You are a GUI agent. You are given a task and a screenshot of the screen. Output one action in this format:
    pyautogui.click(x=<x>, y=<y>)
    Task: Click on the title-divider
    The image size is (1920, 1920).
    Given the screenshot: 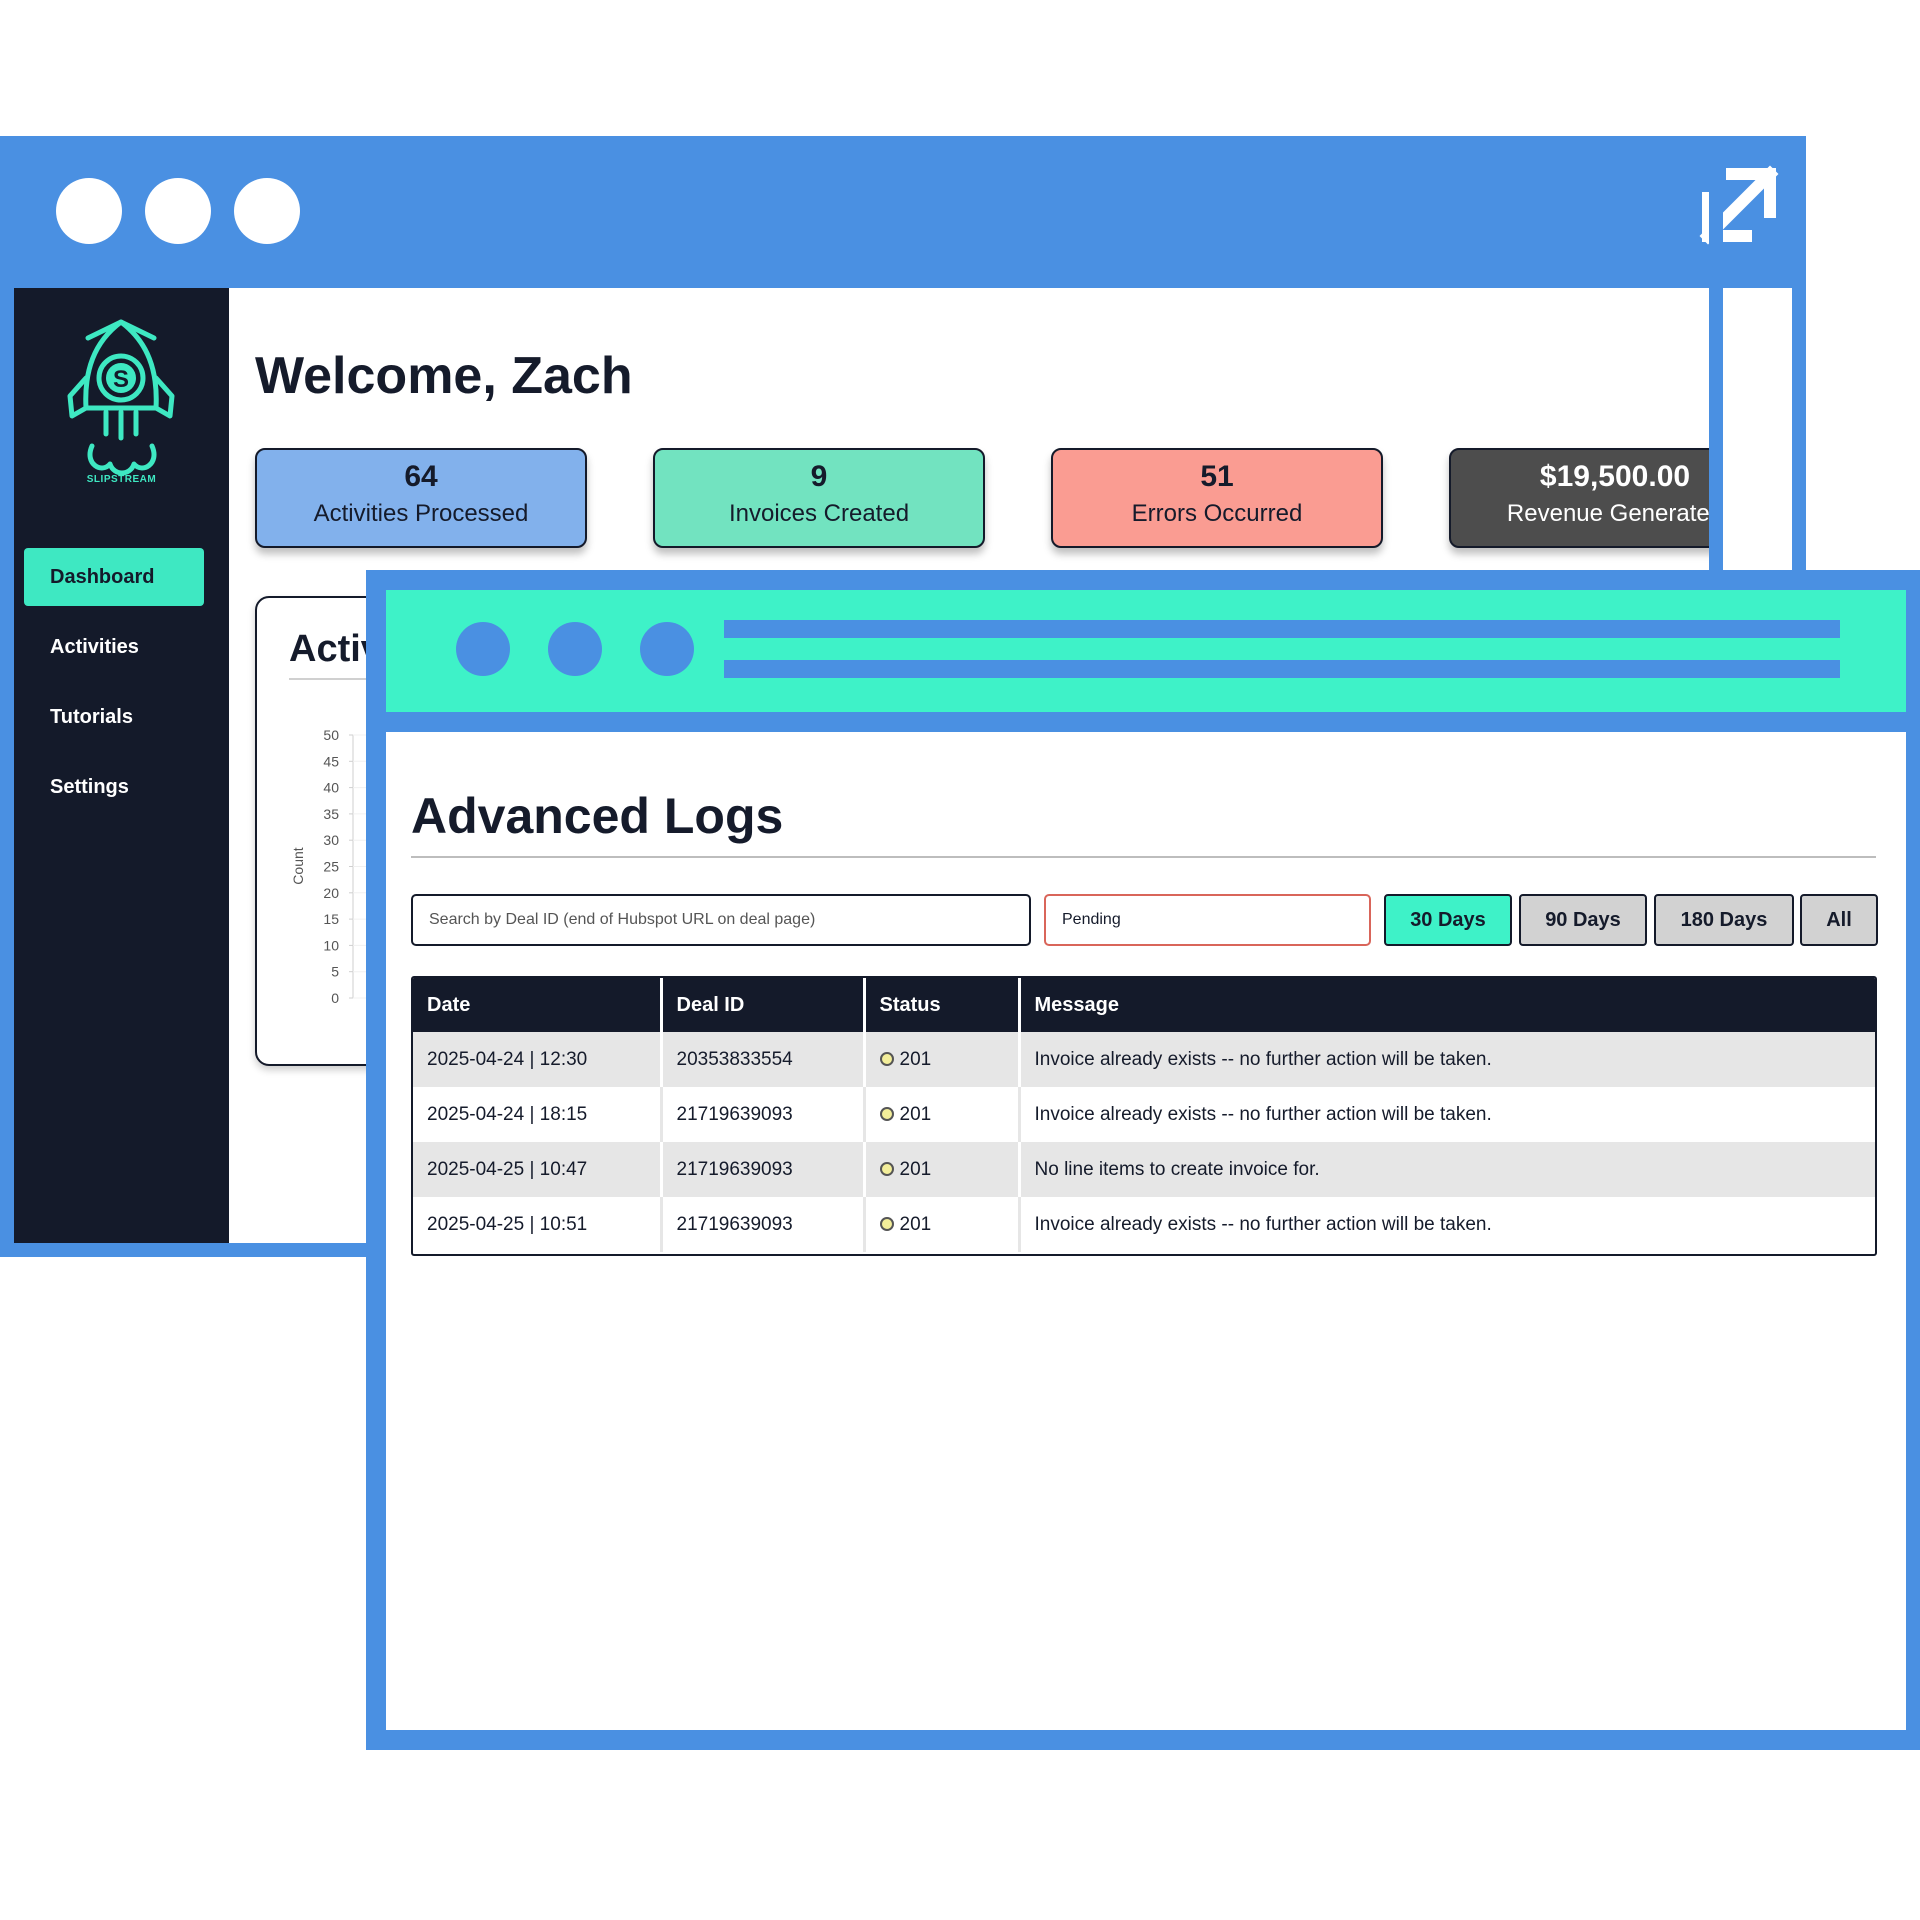 What is the action you would take?
    pyautogui.click(x=1143, y=857)
    